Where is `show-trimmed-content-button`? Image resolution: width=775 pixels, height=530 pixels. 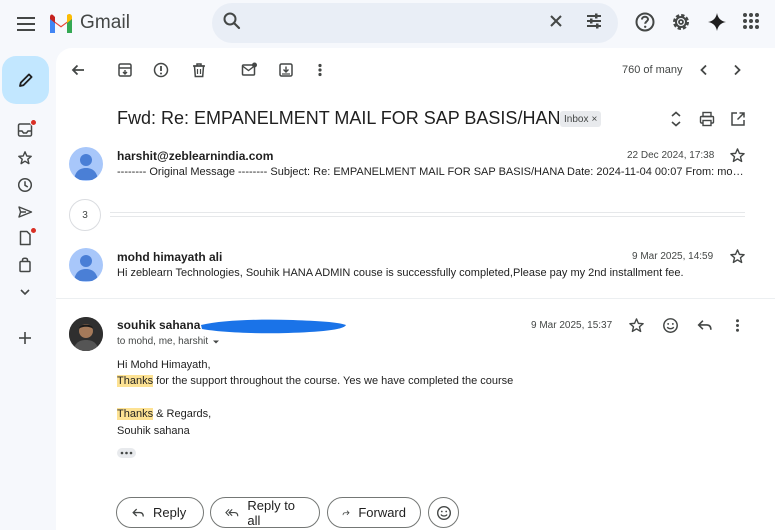 show-trimmed-content-button is located at coordinates (126, 453).